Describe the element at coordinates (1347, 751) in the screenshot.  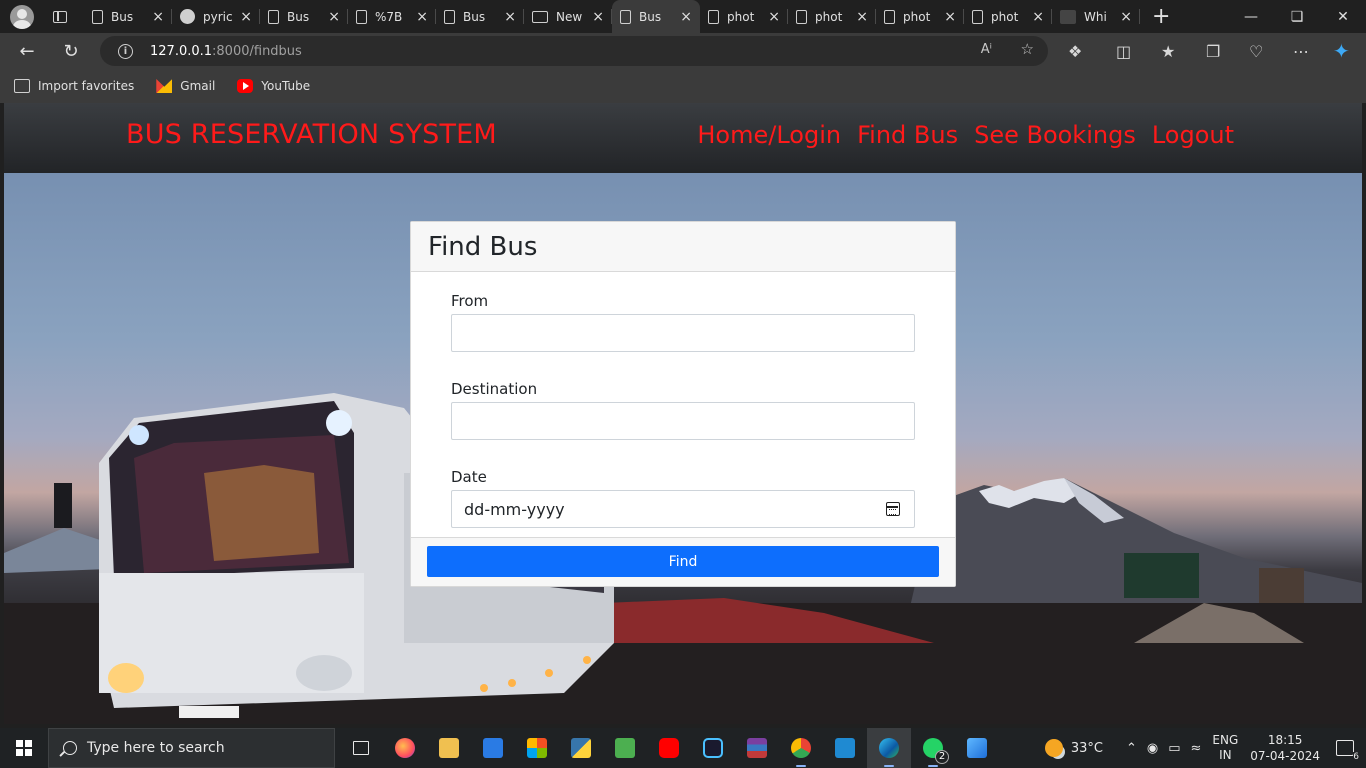
I see `notification-center-icon: 6` at that location.